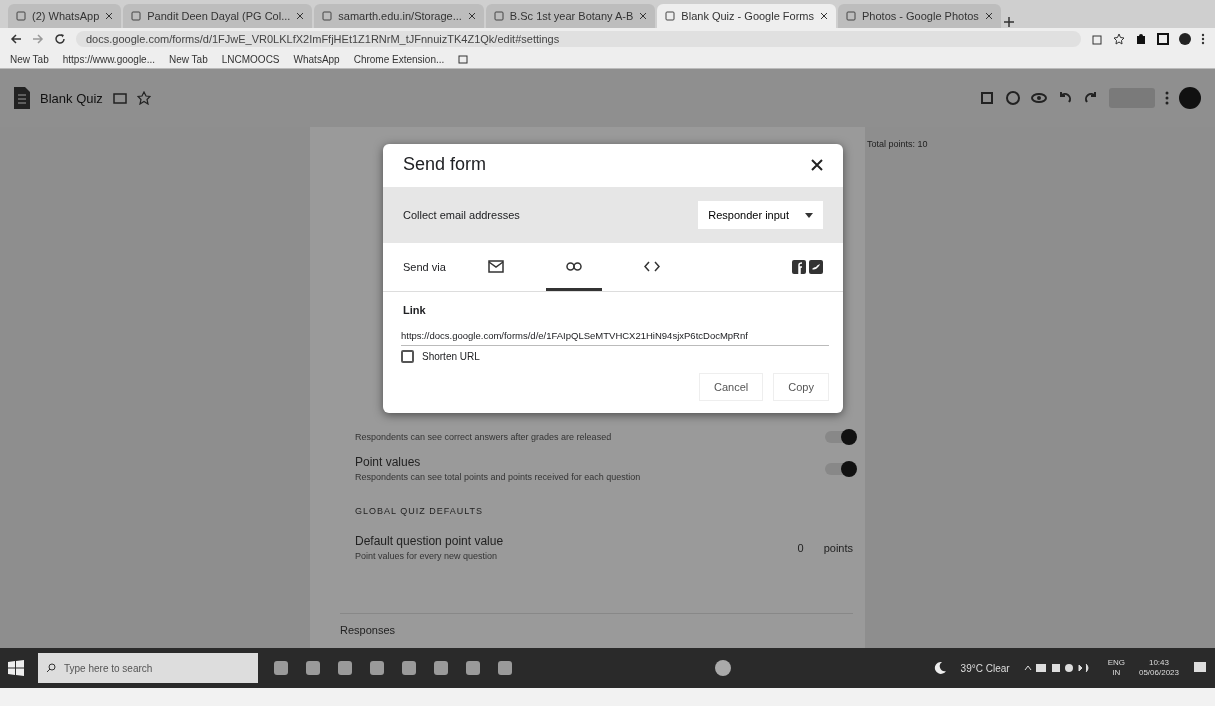 The width and height of the screenshot is (1215, 706). Describe the element at coordinates (898, 144) in the screenshot. I see `total-points: Total points: 10` at that location.